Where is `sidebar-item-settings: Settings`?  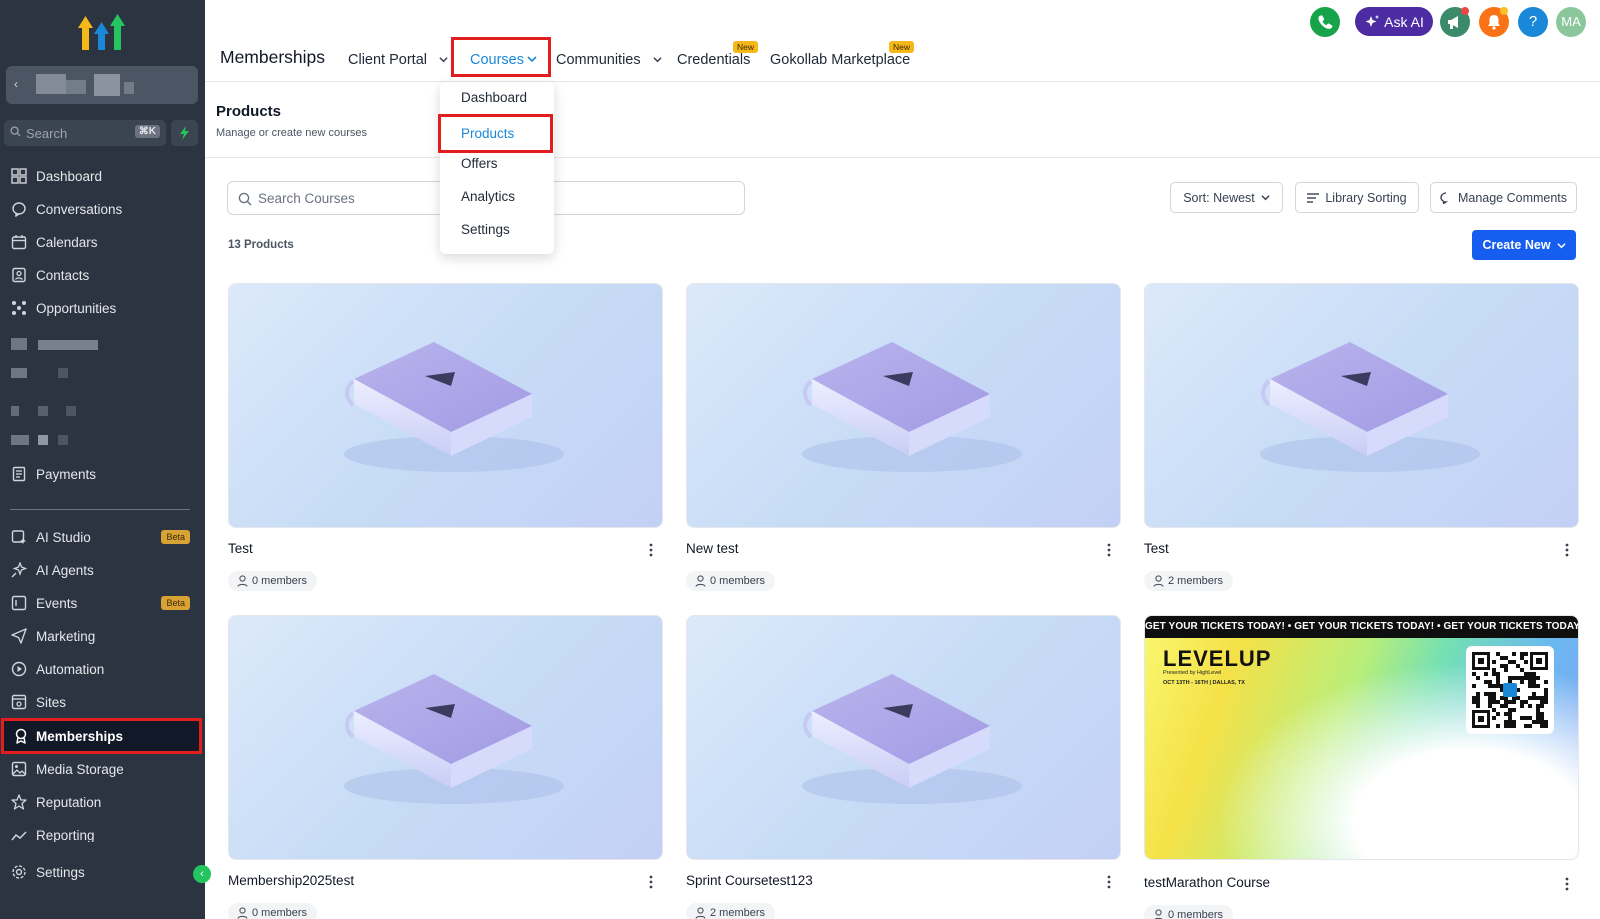 sidebar-item-settings: Settings is located at coordinates (102, 872).